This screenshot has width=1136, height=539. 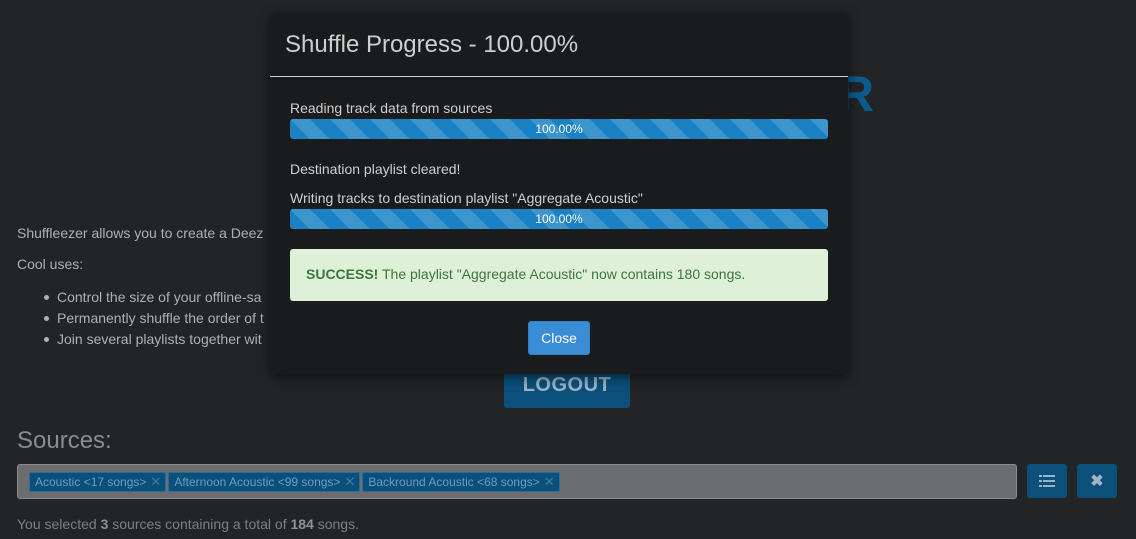 I want to click on close-button: Close, so click(x=559, y=338).